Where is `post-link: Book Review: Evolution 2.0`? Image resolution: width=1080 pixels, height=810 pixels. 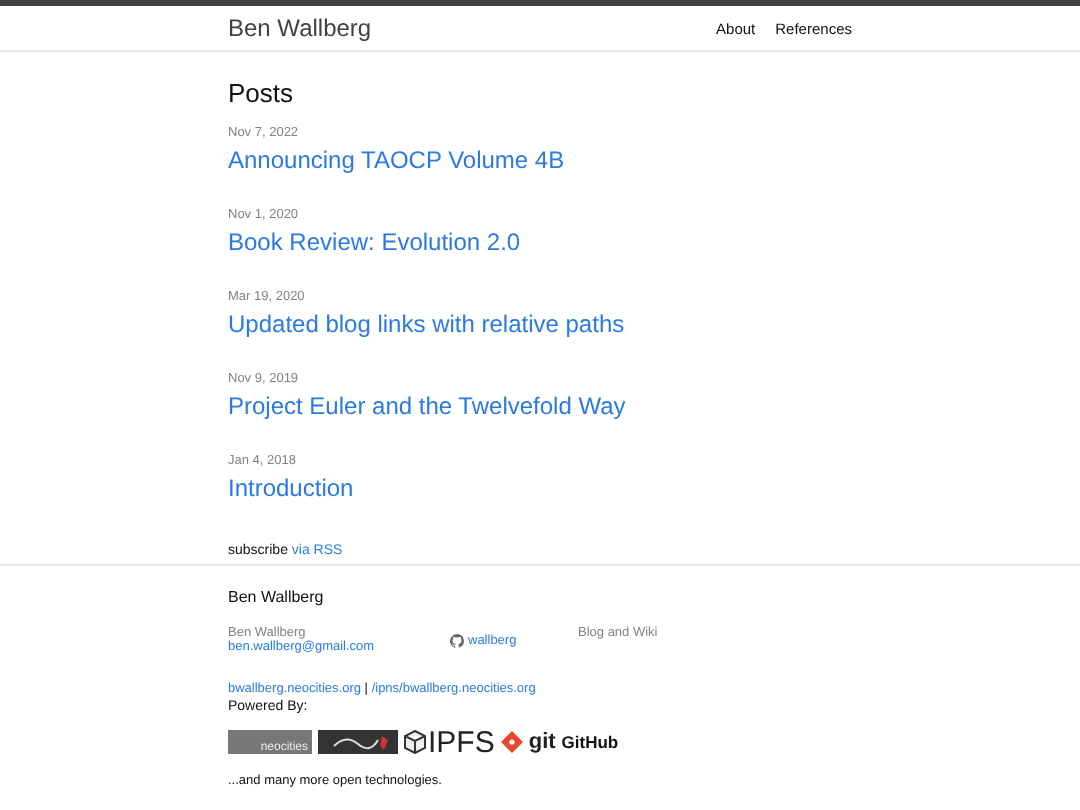 post-link: Book Review: Evolution 2.0 is located at coordinates (374, 242).